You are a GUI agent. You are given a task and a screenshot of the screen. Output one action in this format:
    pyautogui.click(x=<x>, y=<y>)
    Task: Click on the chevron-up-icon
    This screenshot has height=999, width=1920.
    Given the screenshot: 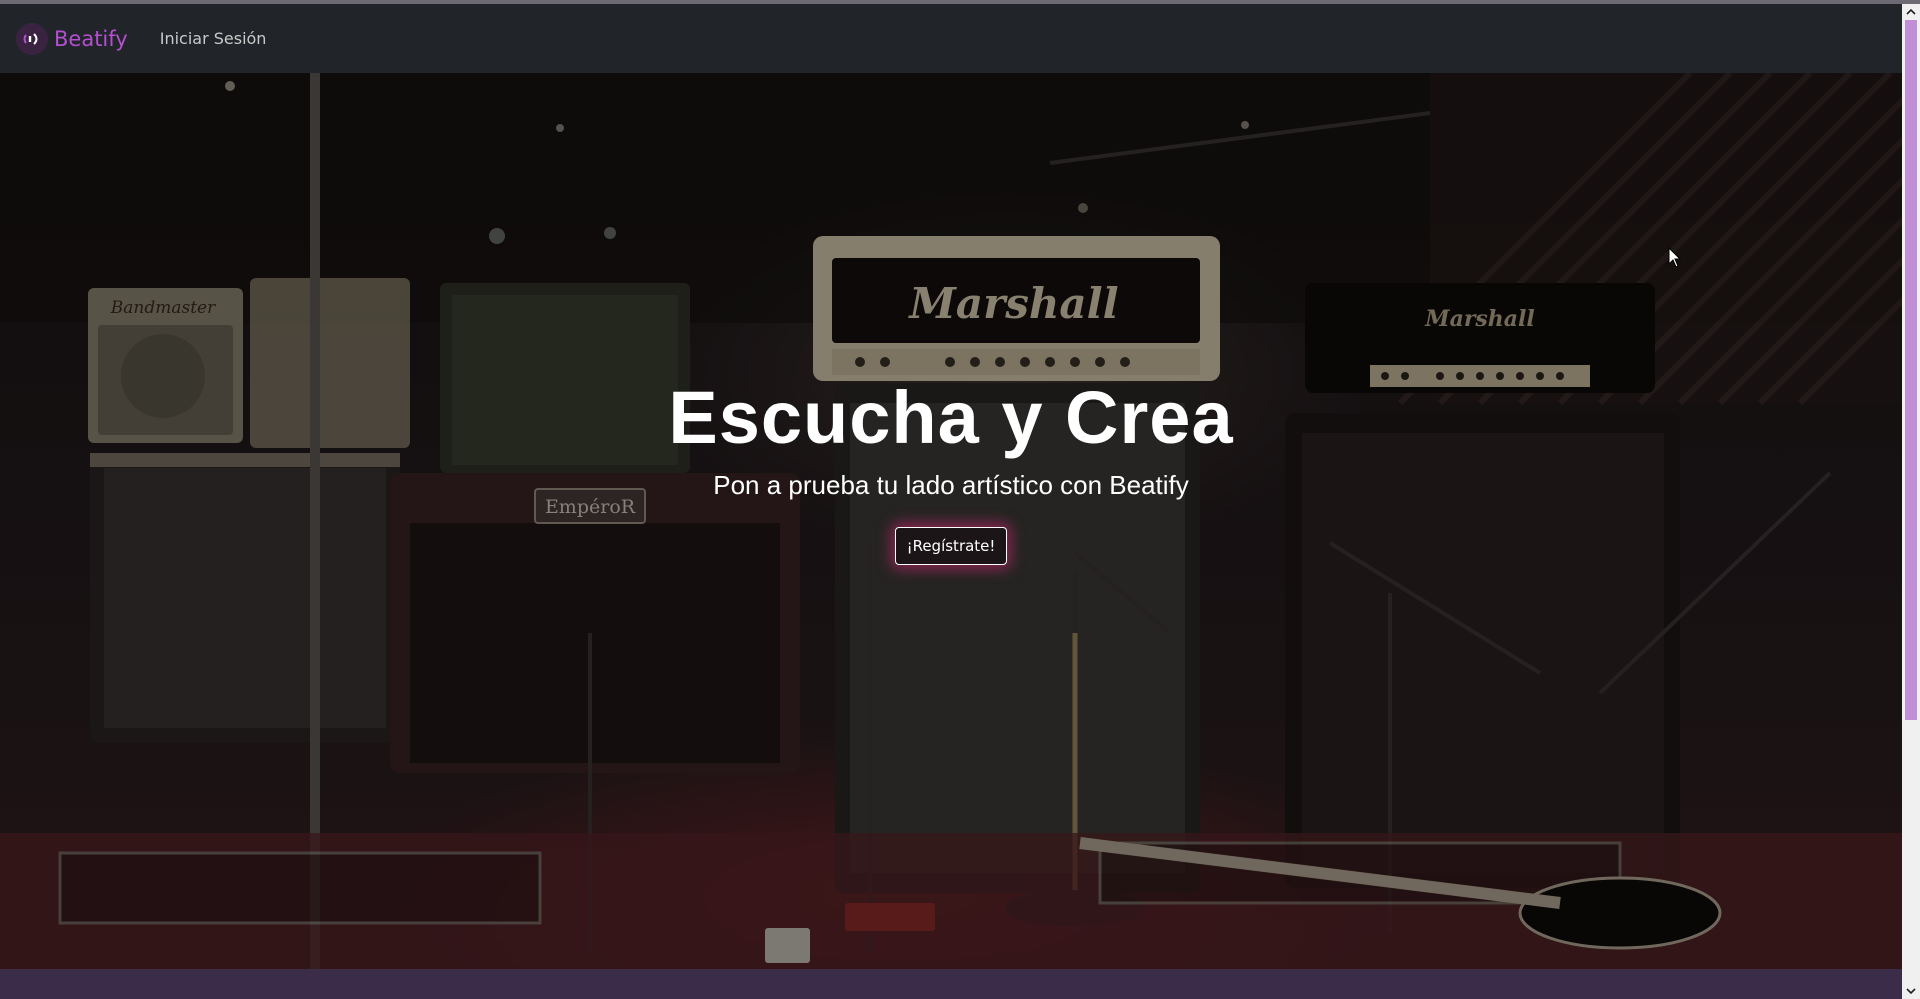 What is the action you would take?
    pyautogui.click(x=1911, y=12)
    